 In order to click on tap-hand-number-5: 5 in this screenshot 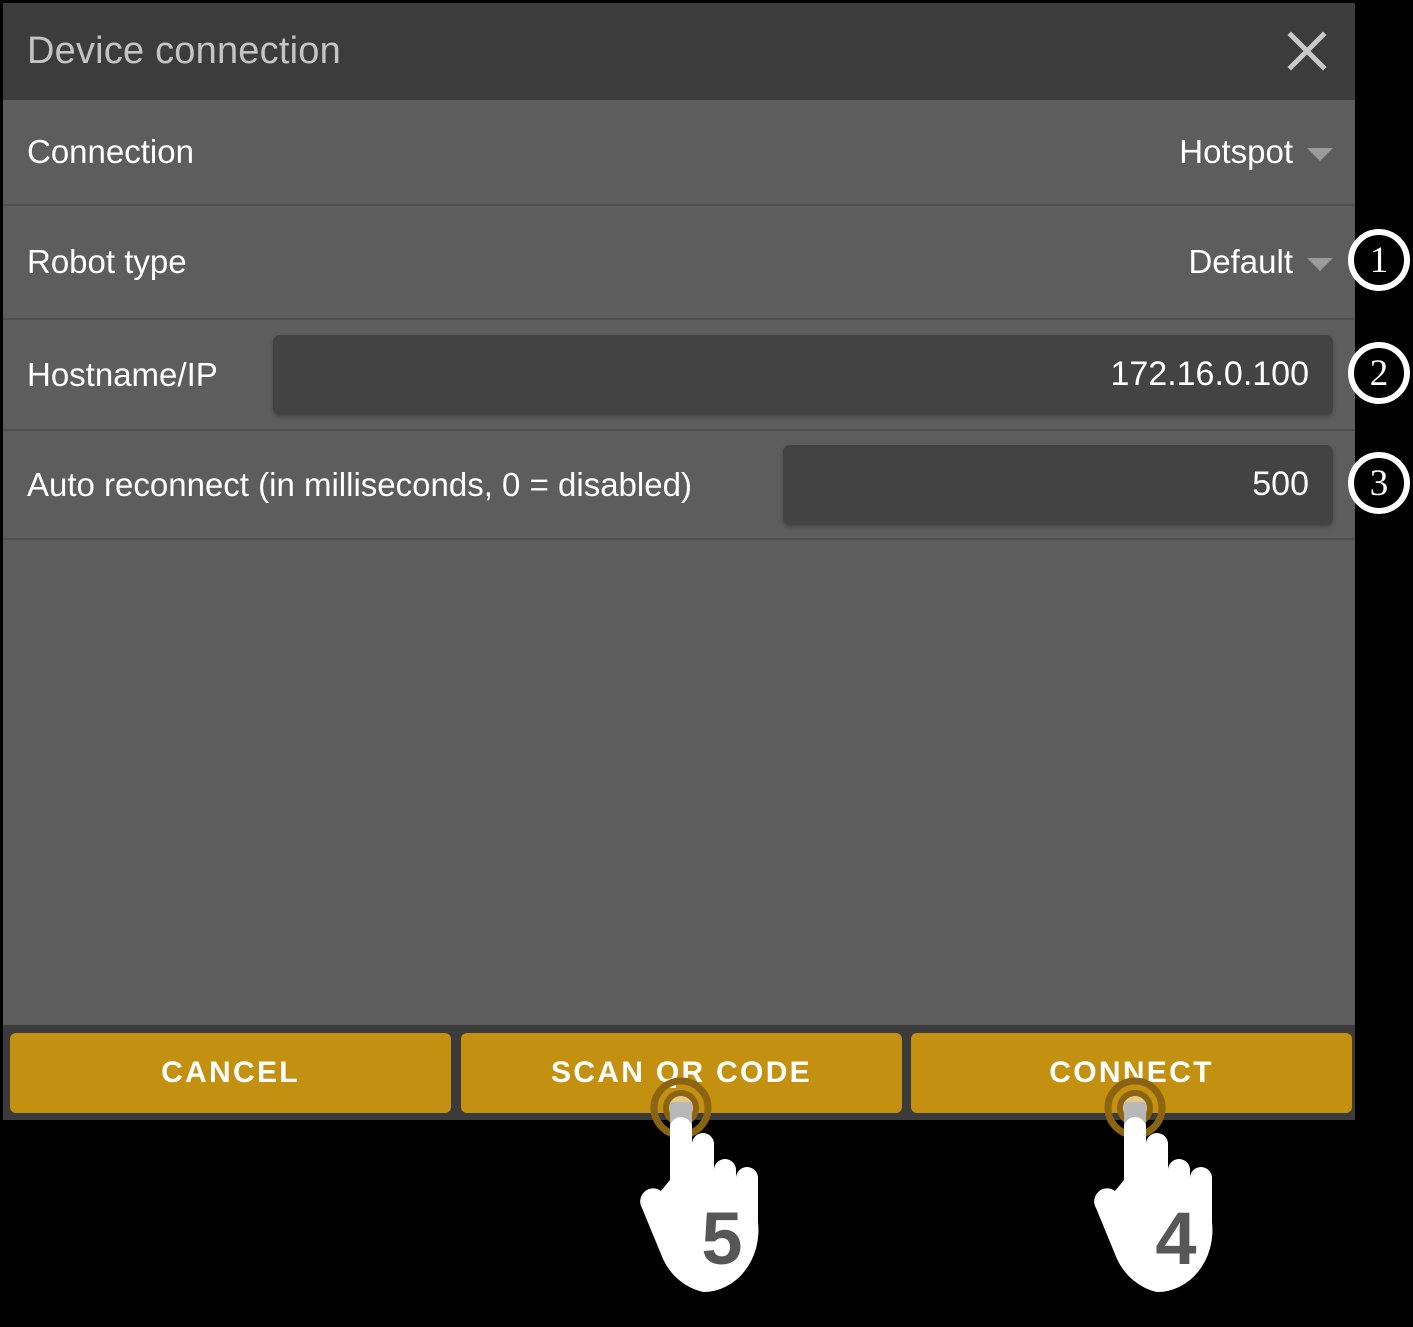, I will do `click(721, 1238)`.